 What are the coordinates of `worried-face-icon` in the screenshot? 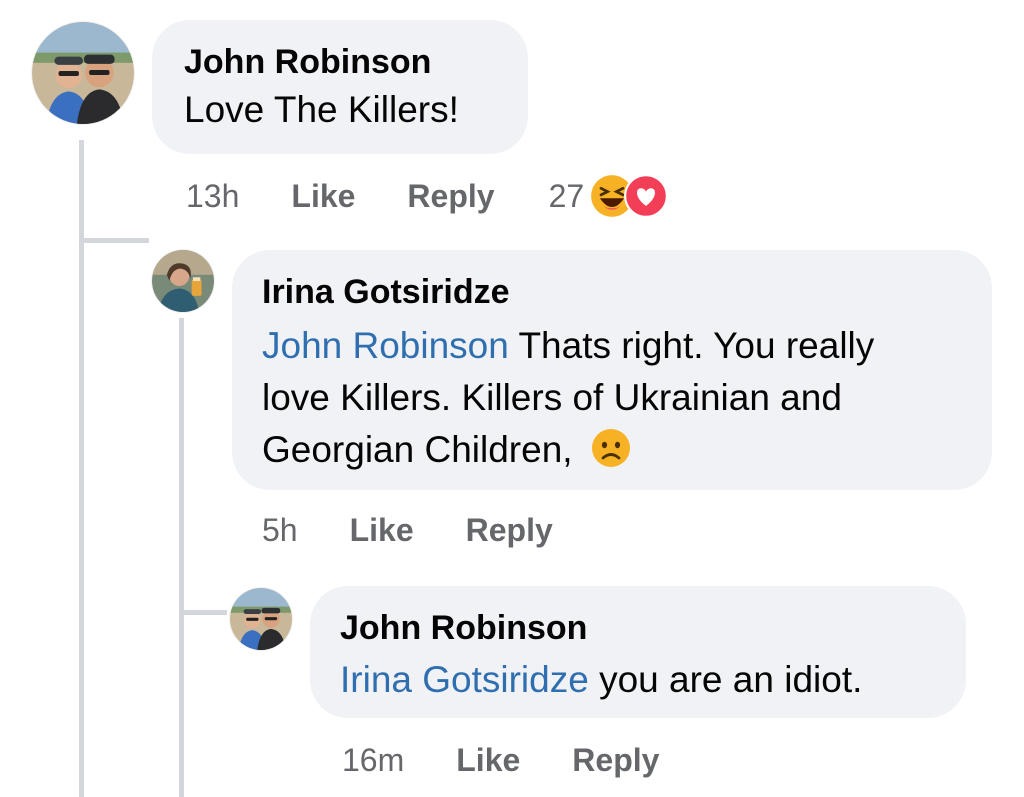 It's located at (610, 448).